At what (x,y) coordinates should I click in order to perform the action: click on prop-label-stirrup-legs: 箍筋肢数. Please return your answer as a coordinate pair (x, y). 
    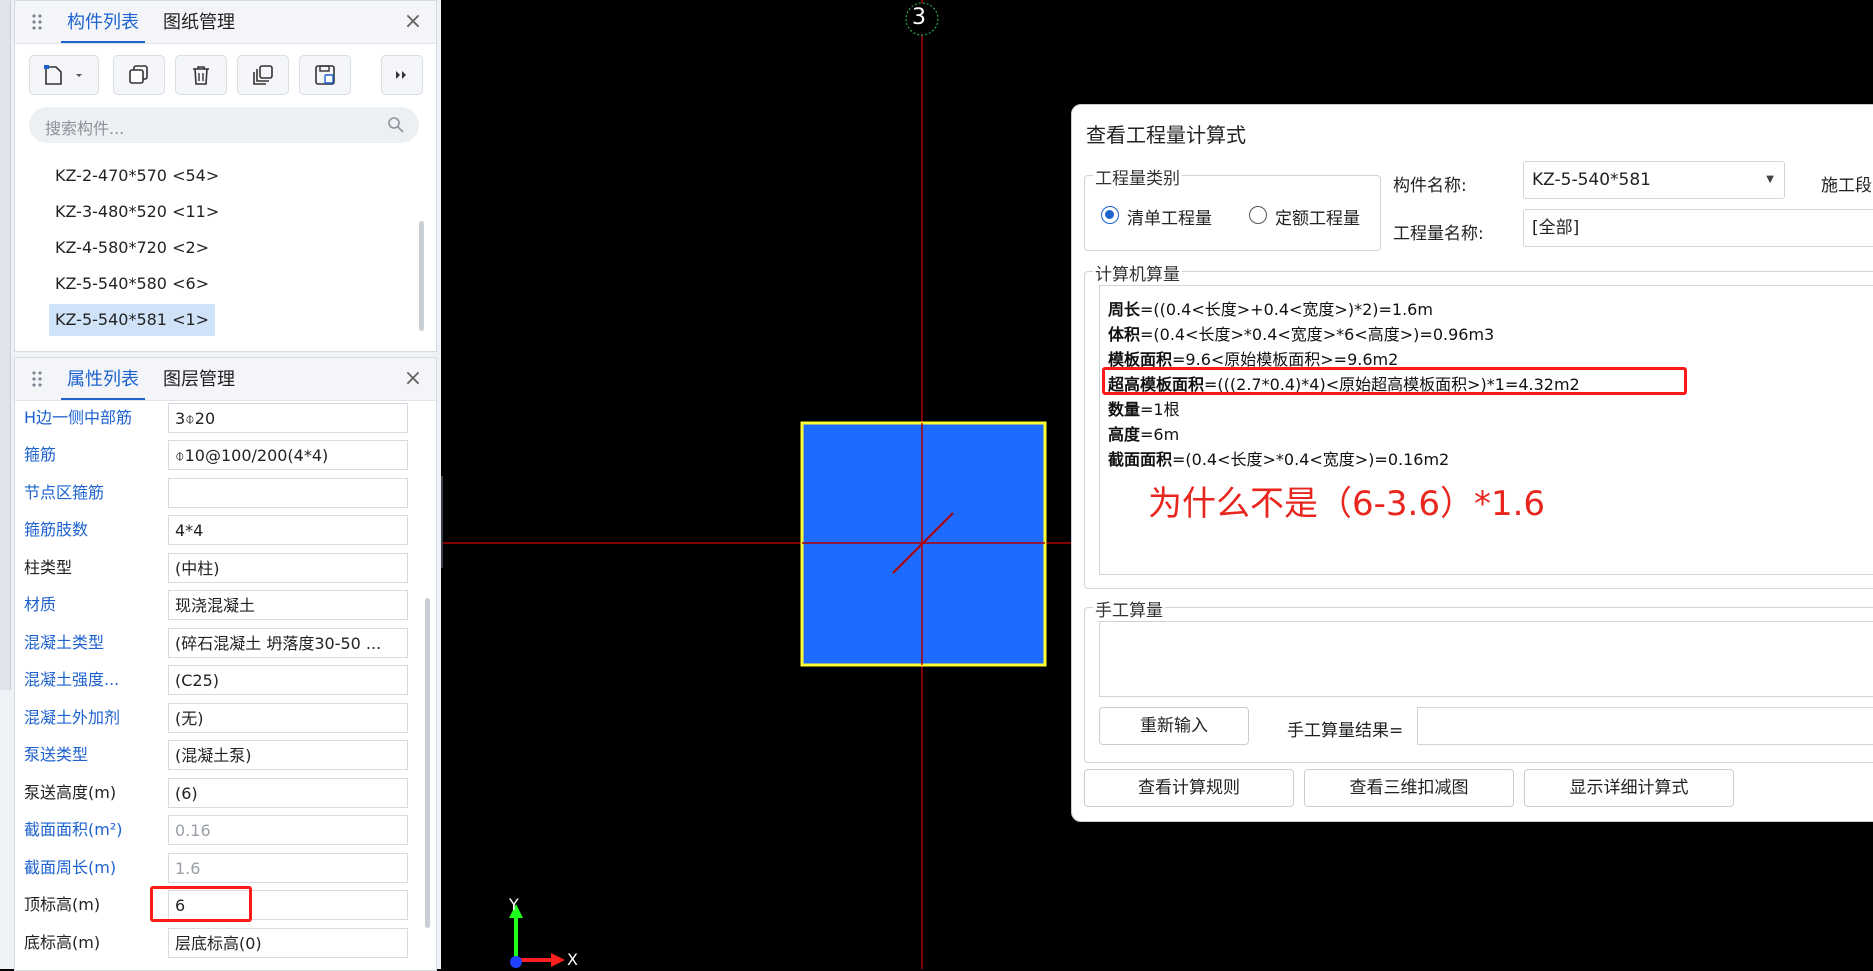
    Looking at the image, I should click on (56, 529).